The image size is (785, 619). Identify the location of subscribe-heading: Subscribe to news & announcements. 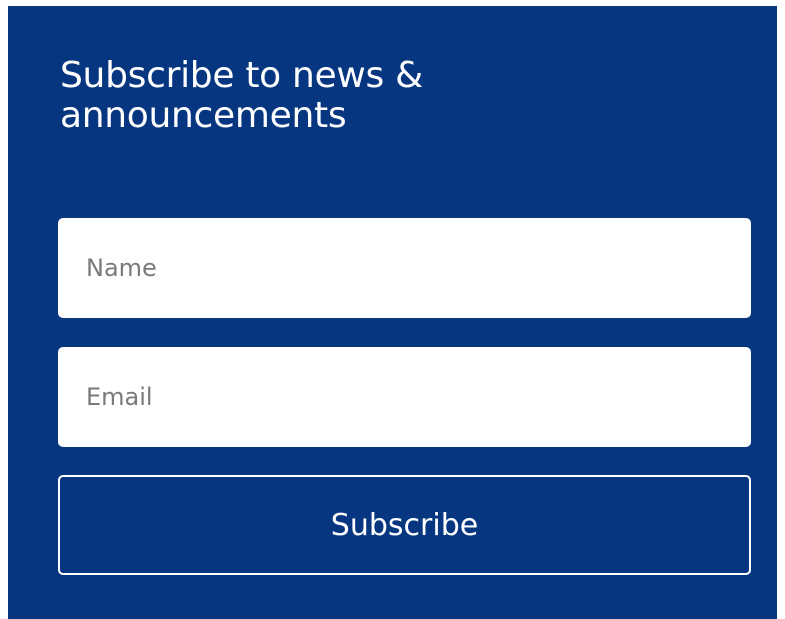
(241, 95).